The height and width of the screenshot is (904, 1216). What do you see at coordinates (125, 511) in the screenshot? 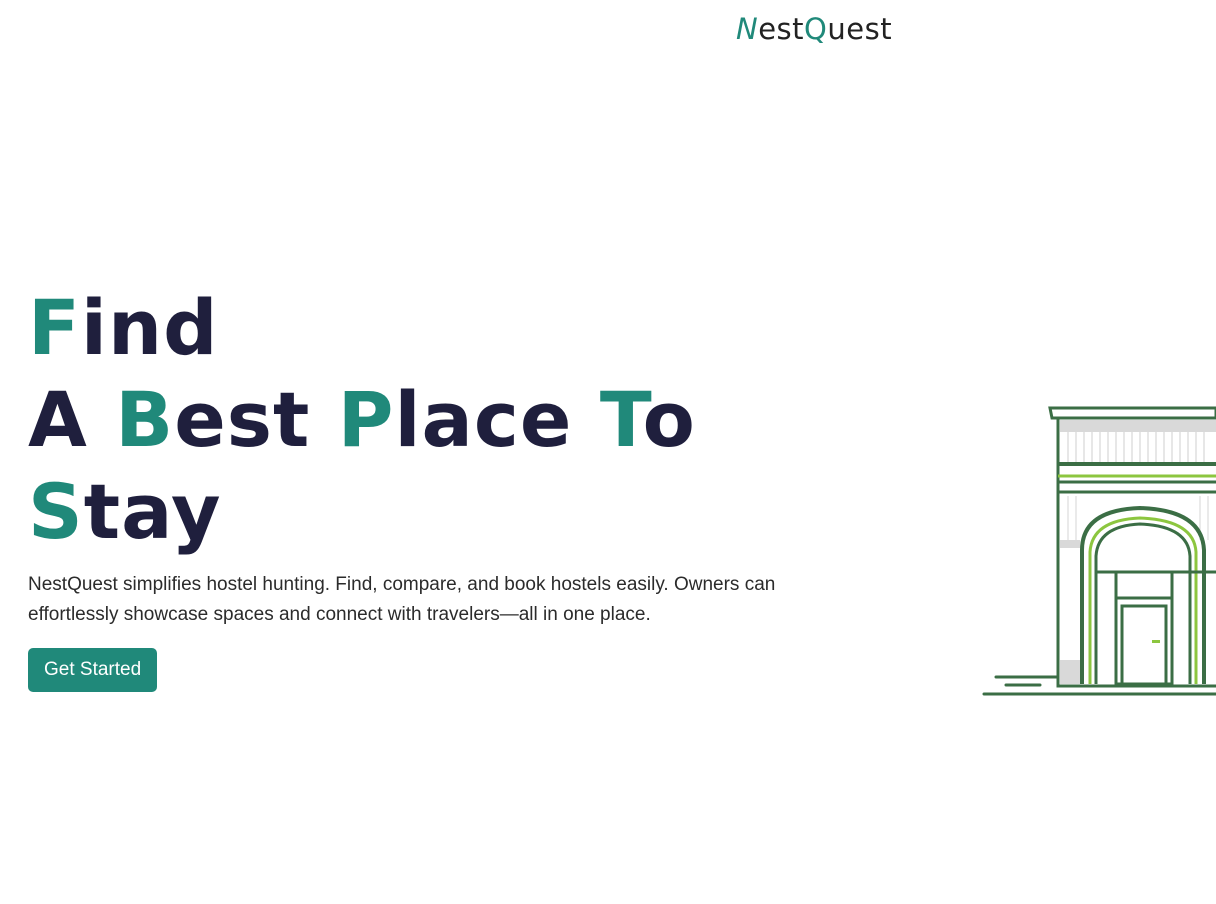
I see `headline-line-3: Stay` at bounding box center [125, 511].